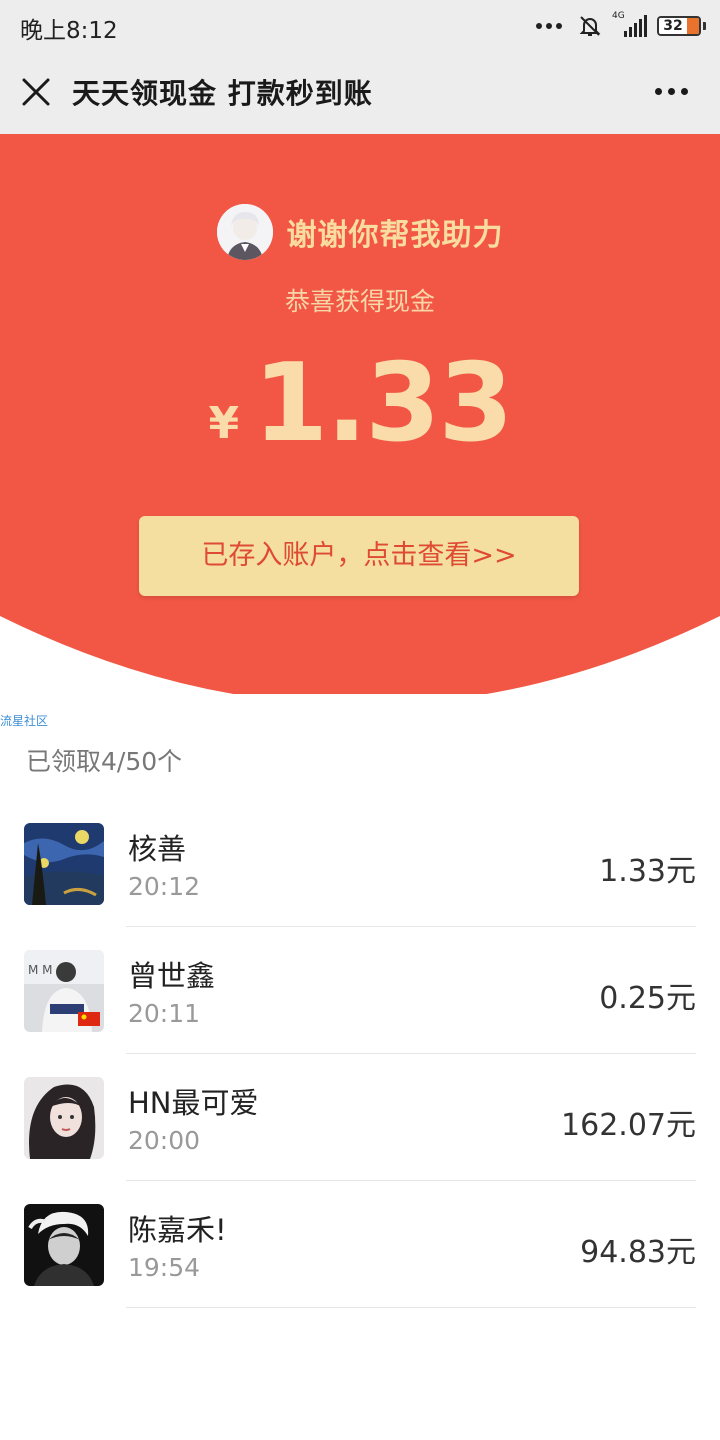 Image resolution: width=720 pixels, height=1440 pixels. Describe the element at coordinates (224, 423) in the screenshot. I see `currency-symbol: ¥` at that location.